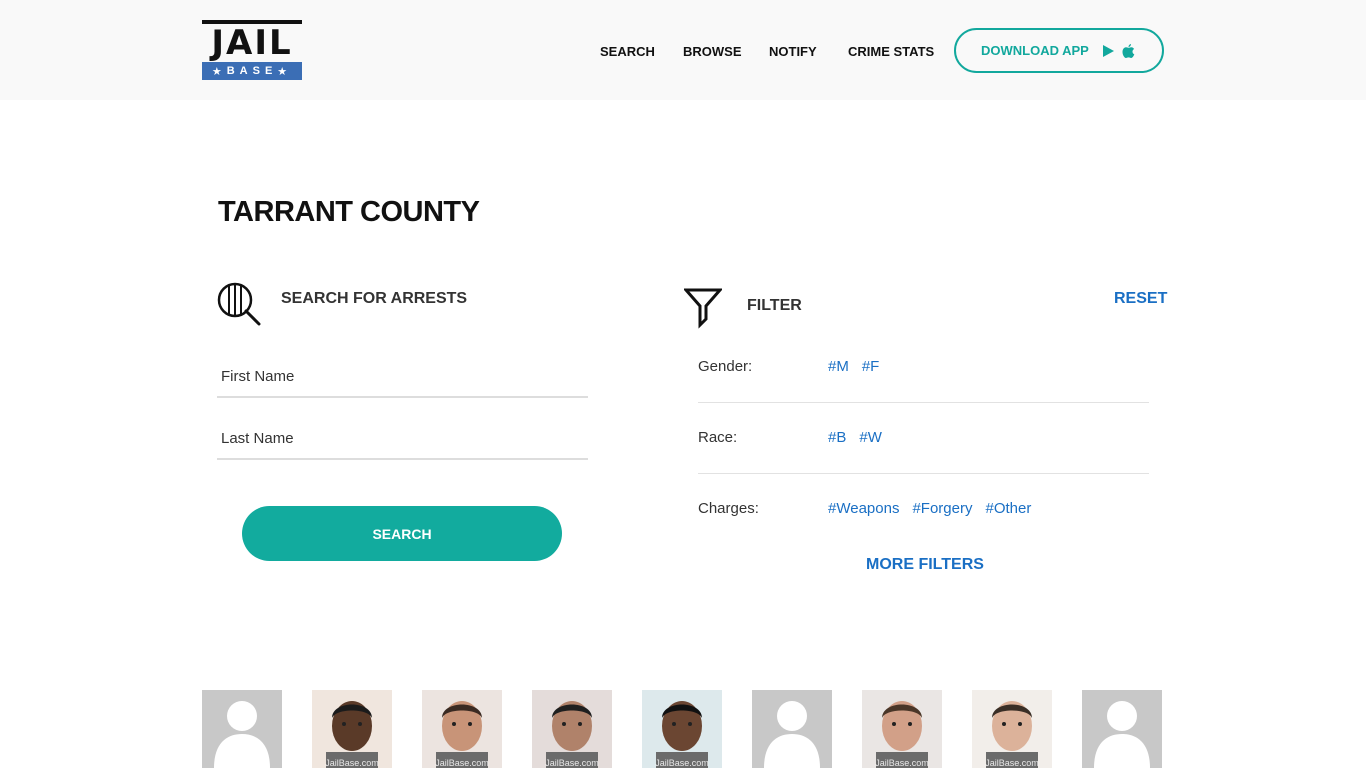 This screenshot has height=768, width=1366. I want to click on last-name-field: Last Name, so click(402, 442).